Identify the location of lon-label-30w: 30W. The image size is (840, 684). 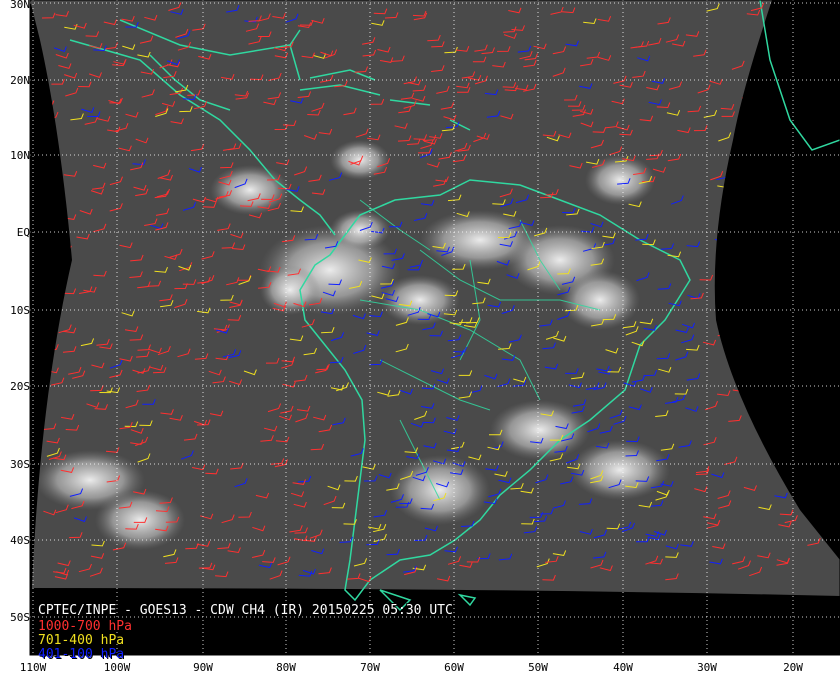
(707, 667).